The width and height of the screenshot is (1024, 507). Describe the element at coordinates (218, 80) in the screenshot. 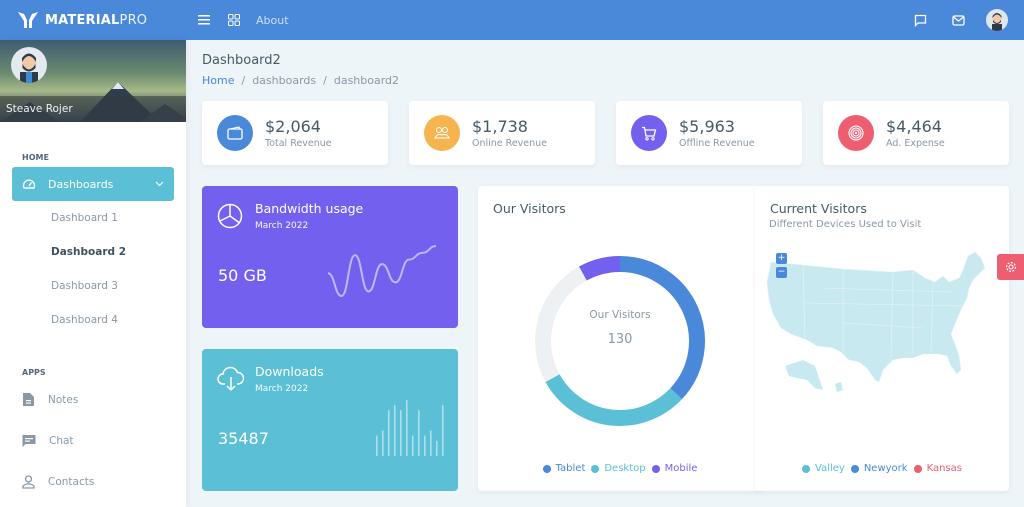

I see `breadcrumb-home: Home` at that location.